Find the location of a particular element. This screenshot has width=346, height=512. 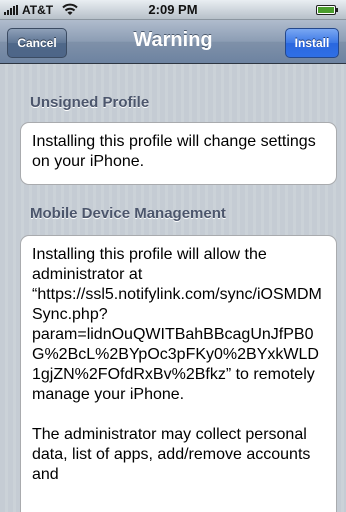

status-time: 2:09 PM is located at coordinates (173, 9).